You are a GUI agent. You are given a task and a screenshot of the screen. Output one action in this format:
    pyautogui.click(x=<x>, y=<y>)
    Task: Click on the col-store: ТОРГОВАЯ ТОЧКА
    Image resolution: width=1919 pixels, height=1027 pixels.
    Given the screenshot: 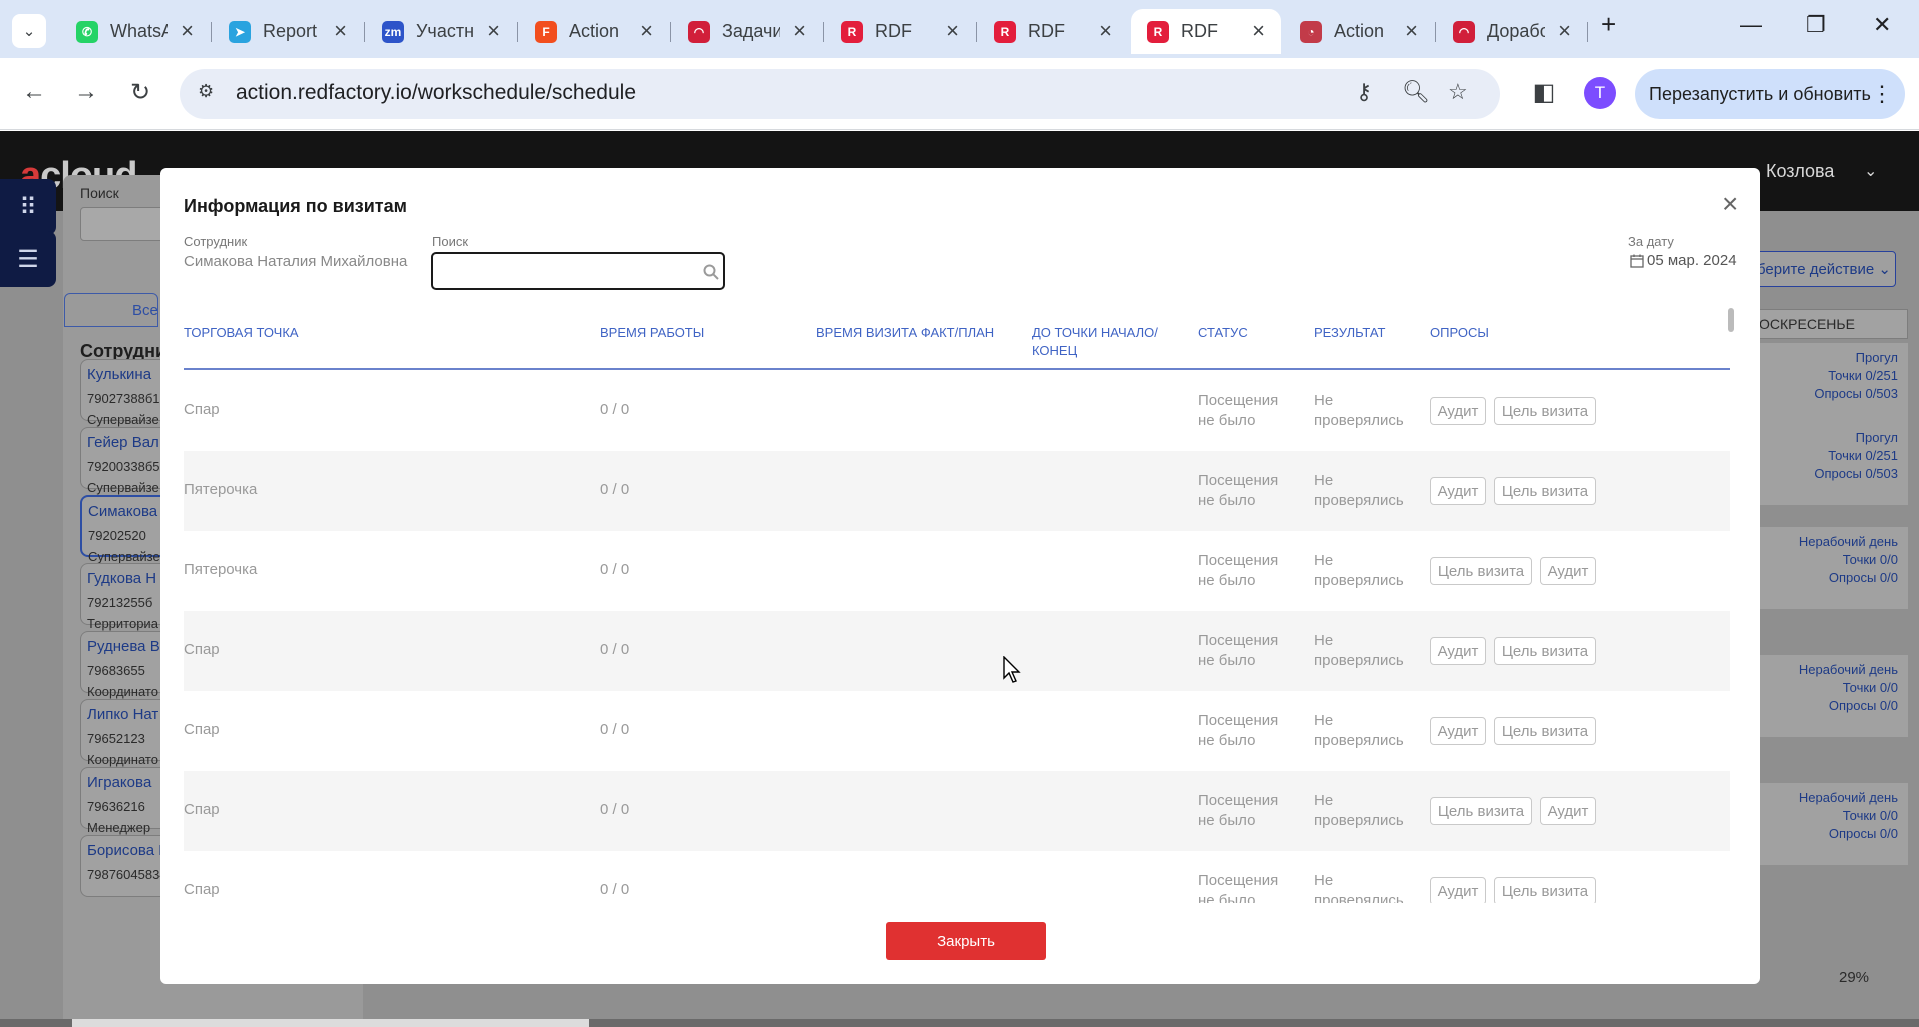 What is the action you would take?
    pyautogui.click(x=241, y=333)
    